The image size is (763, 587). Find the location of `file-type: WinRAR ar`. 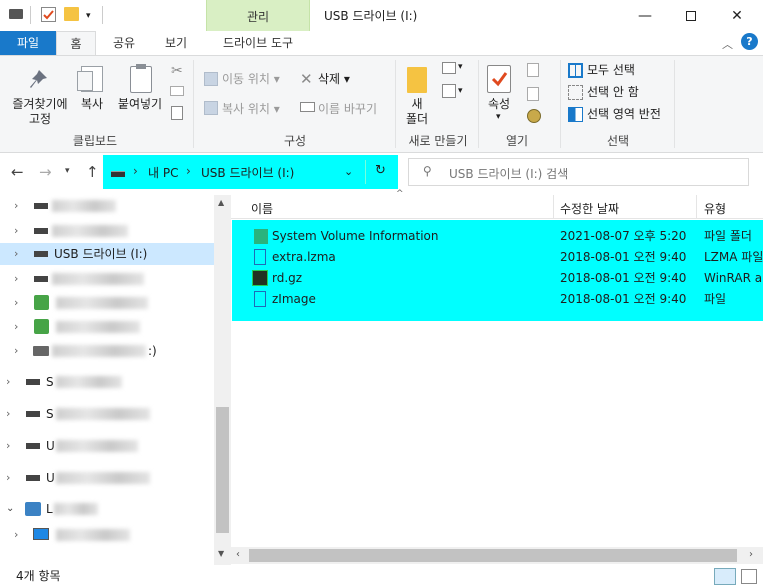

file-type: WinRAR ar is located at coordinates (733, 278).